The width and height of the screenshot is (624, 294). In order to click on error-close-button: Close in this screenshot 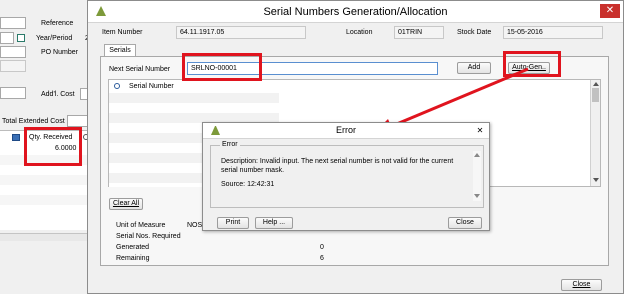, I will do `click(465, 223)`.